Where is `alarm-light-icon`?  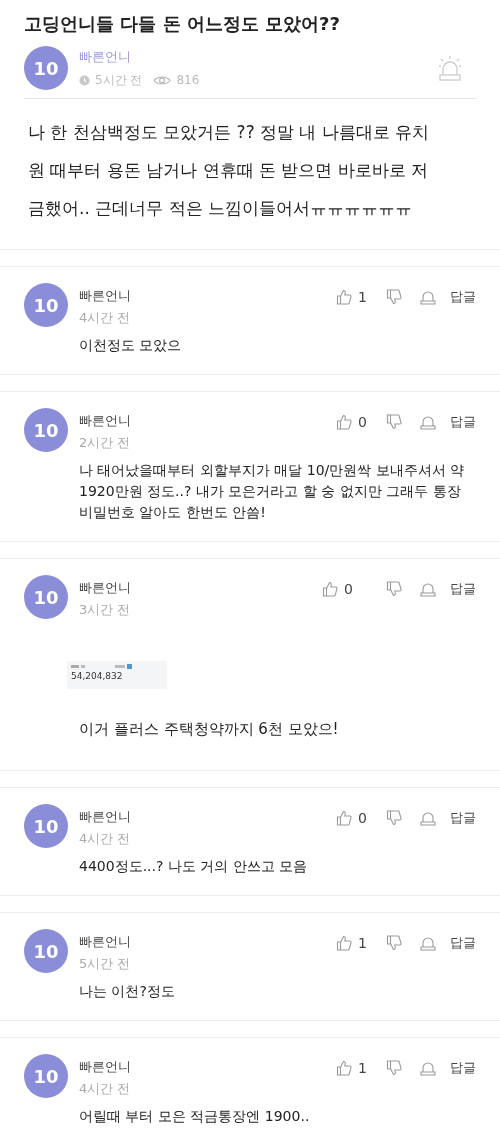 alarm-light-icon is located at coordinates (450, 68).